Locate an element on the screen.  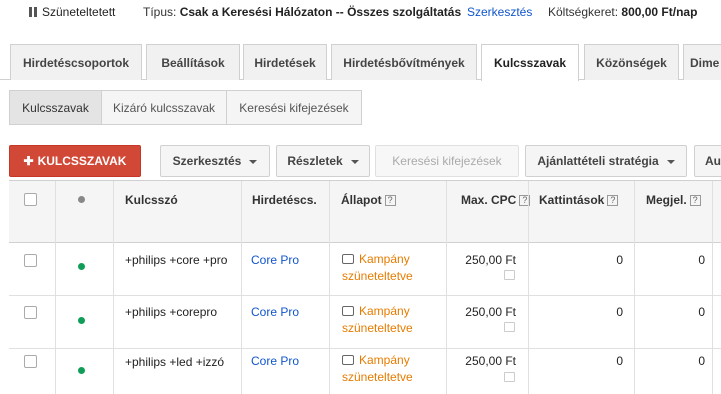
budget-value: 800,00 Ft/nap is located at coordinates (659, 12).